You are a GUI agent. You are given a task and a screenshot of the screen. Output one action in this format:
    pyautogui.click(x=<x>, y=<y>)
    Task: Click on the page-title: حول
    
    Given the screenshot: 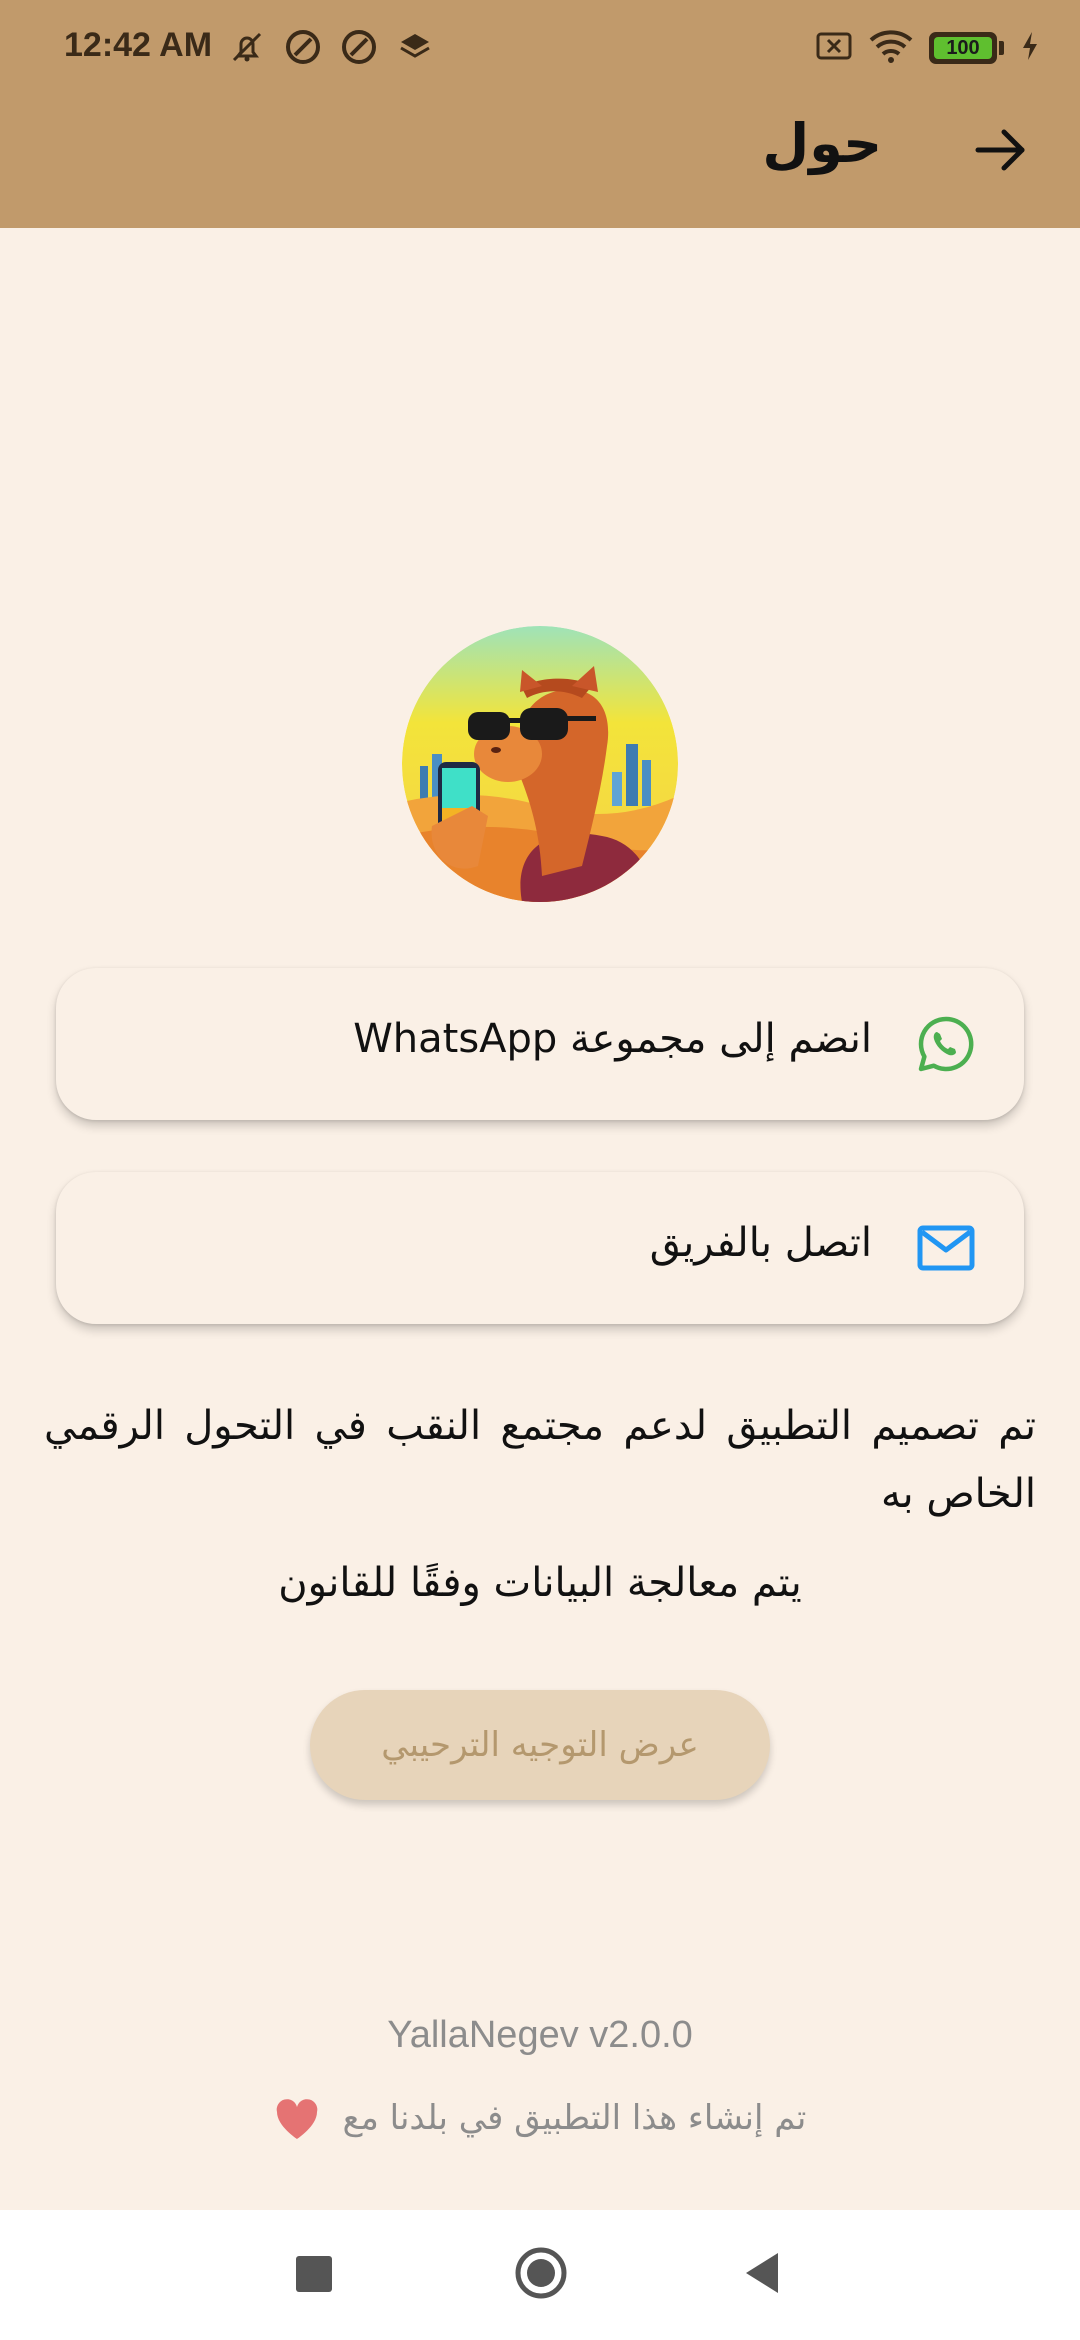 What is the action you would take?
    pyautogui.click(x=822, y=143)
    